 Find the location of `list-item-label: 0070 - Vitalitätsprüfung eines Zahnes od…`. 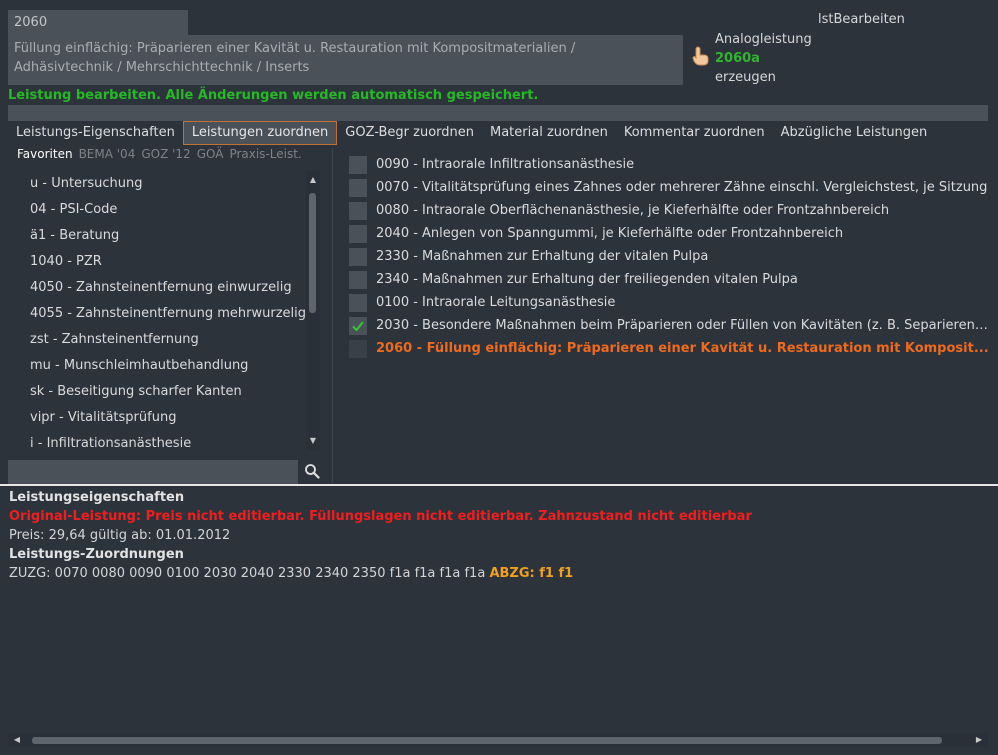

list-item-label: 0070 - Vitalitätsprüfung eines Zahnes od… is located at coordinates (682, 187).